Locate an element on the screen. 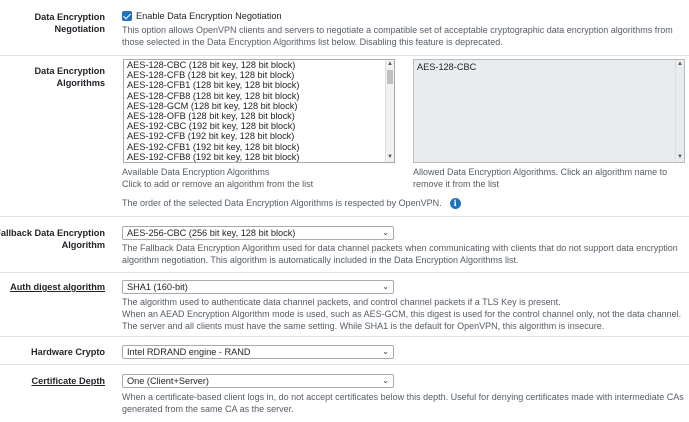  encryption-negotiation-toggle: Enable Data Encryption Negotiation is located at coordinates (202, 16).